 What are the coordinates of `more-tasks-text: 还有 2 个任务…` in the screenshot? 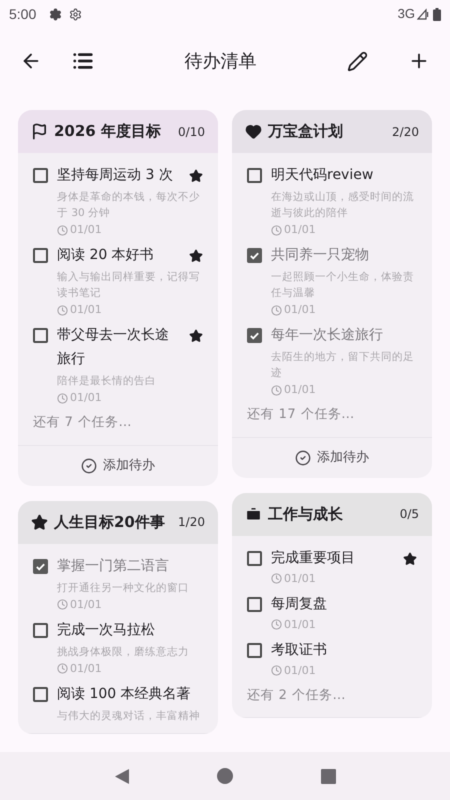 It's located at (332, 695).